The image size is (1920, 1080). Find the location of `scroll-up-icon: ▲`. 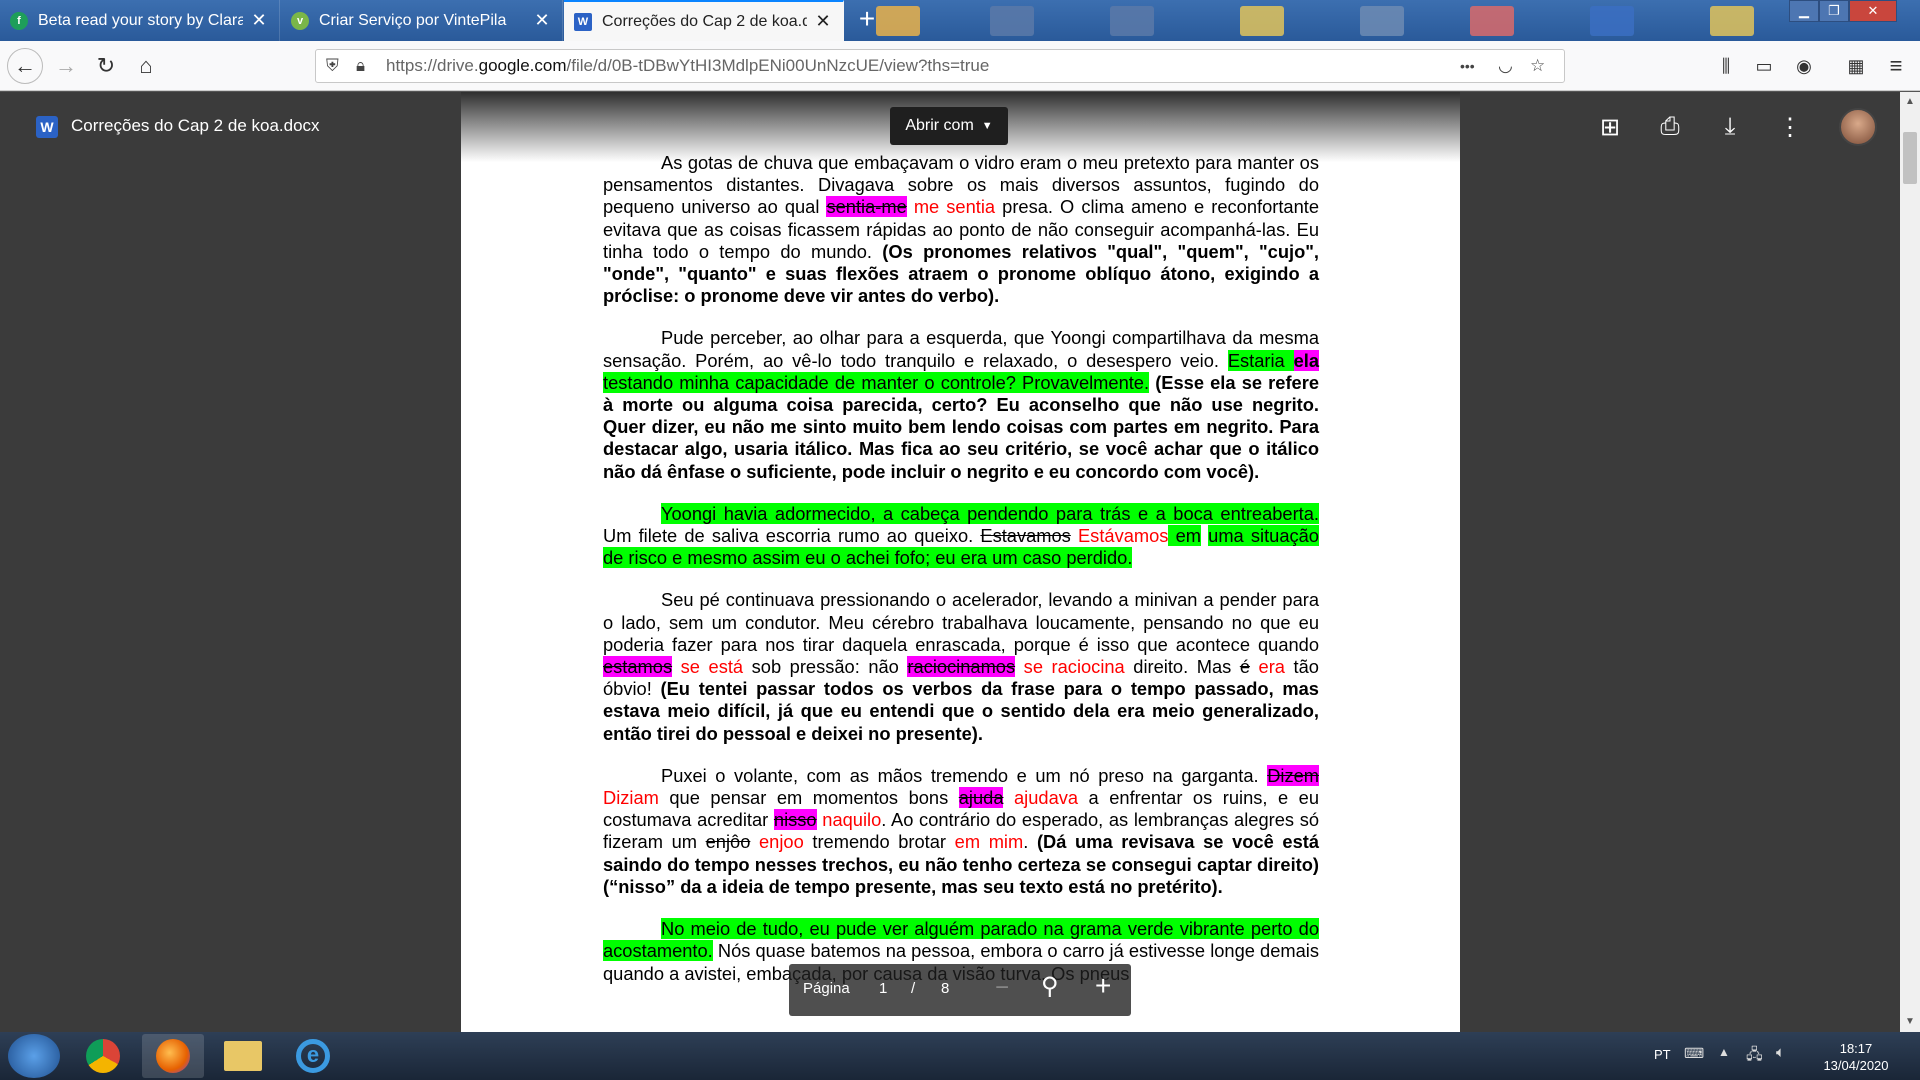

scroll-up-icon: ▲ is located at coordinates (1910, 102).